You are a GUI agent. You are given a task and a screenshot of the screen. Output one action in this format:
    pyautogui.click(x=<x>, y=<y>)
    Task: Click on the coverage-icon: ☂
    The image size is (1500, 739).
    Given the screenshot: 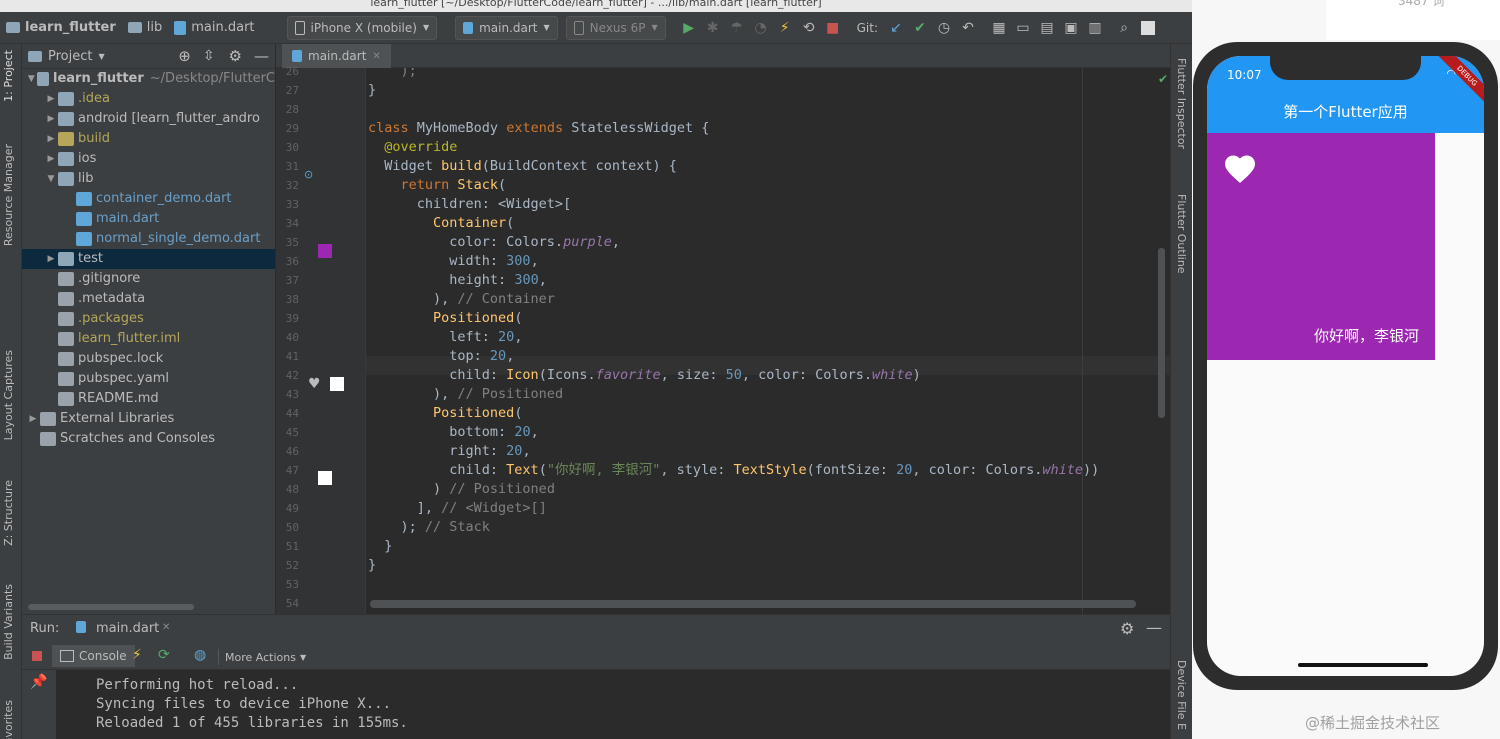 What is the action you would take?
    pyautogui.click(x=737, y=28)
    